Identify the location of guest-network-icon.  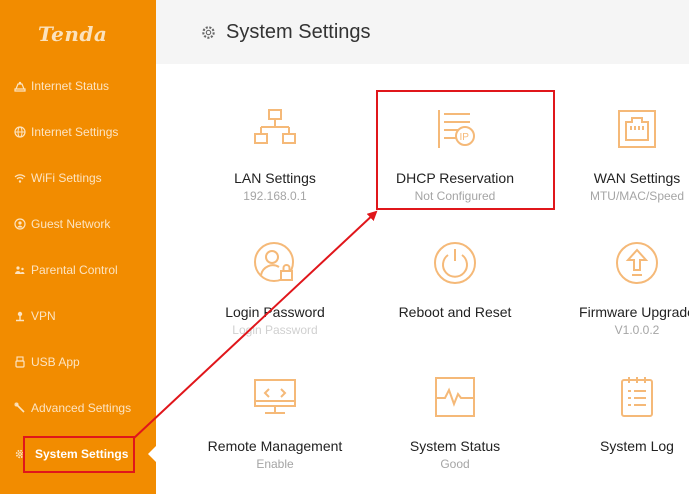
(20, 224).